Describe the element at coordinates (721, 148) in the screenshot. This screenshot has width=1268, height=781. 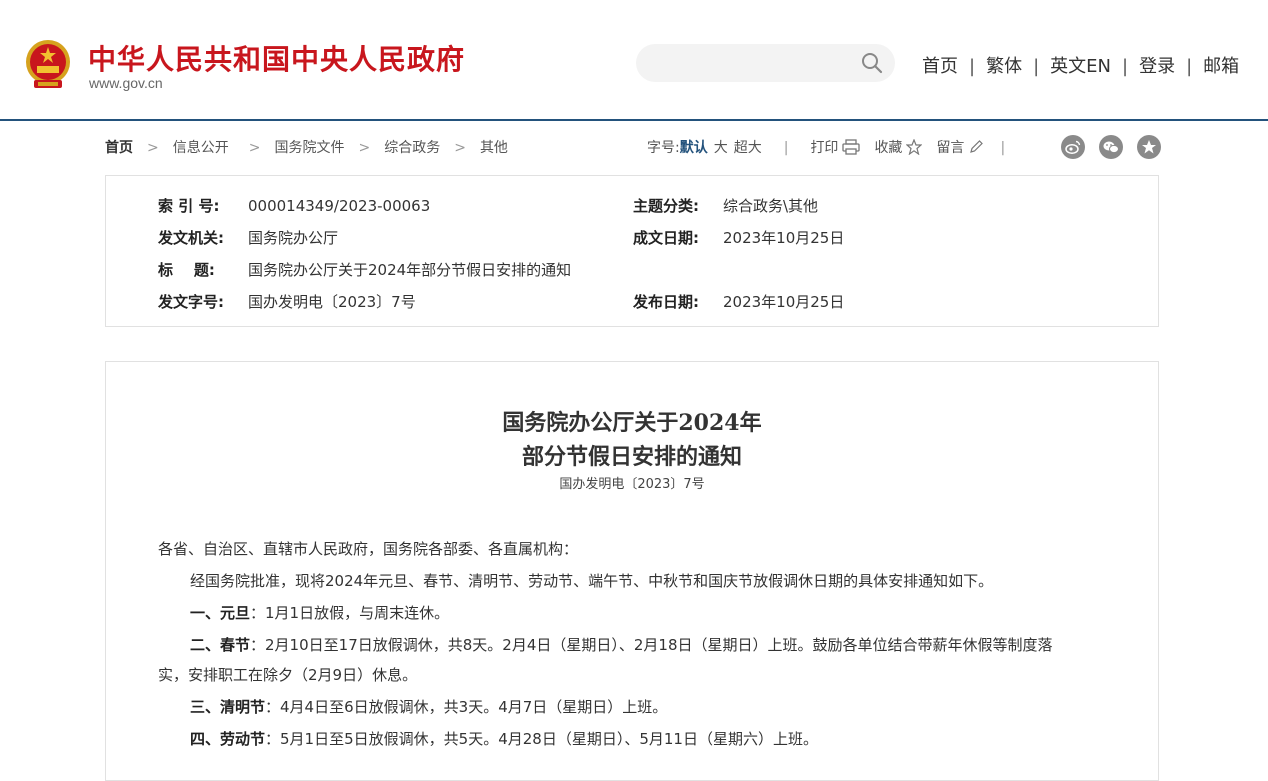
I see `font-large-button: 大` at that location.